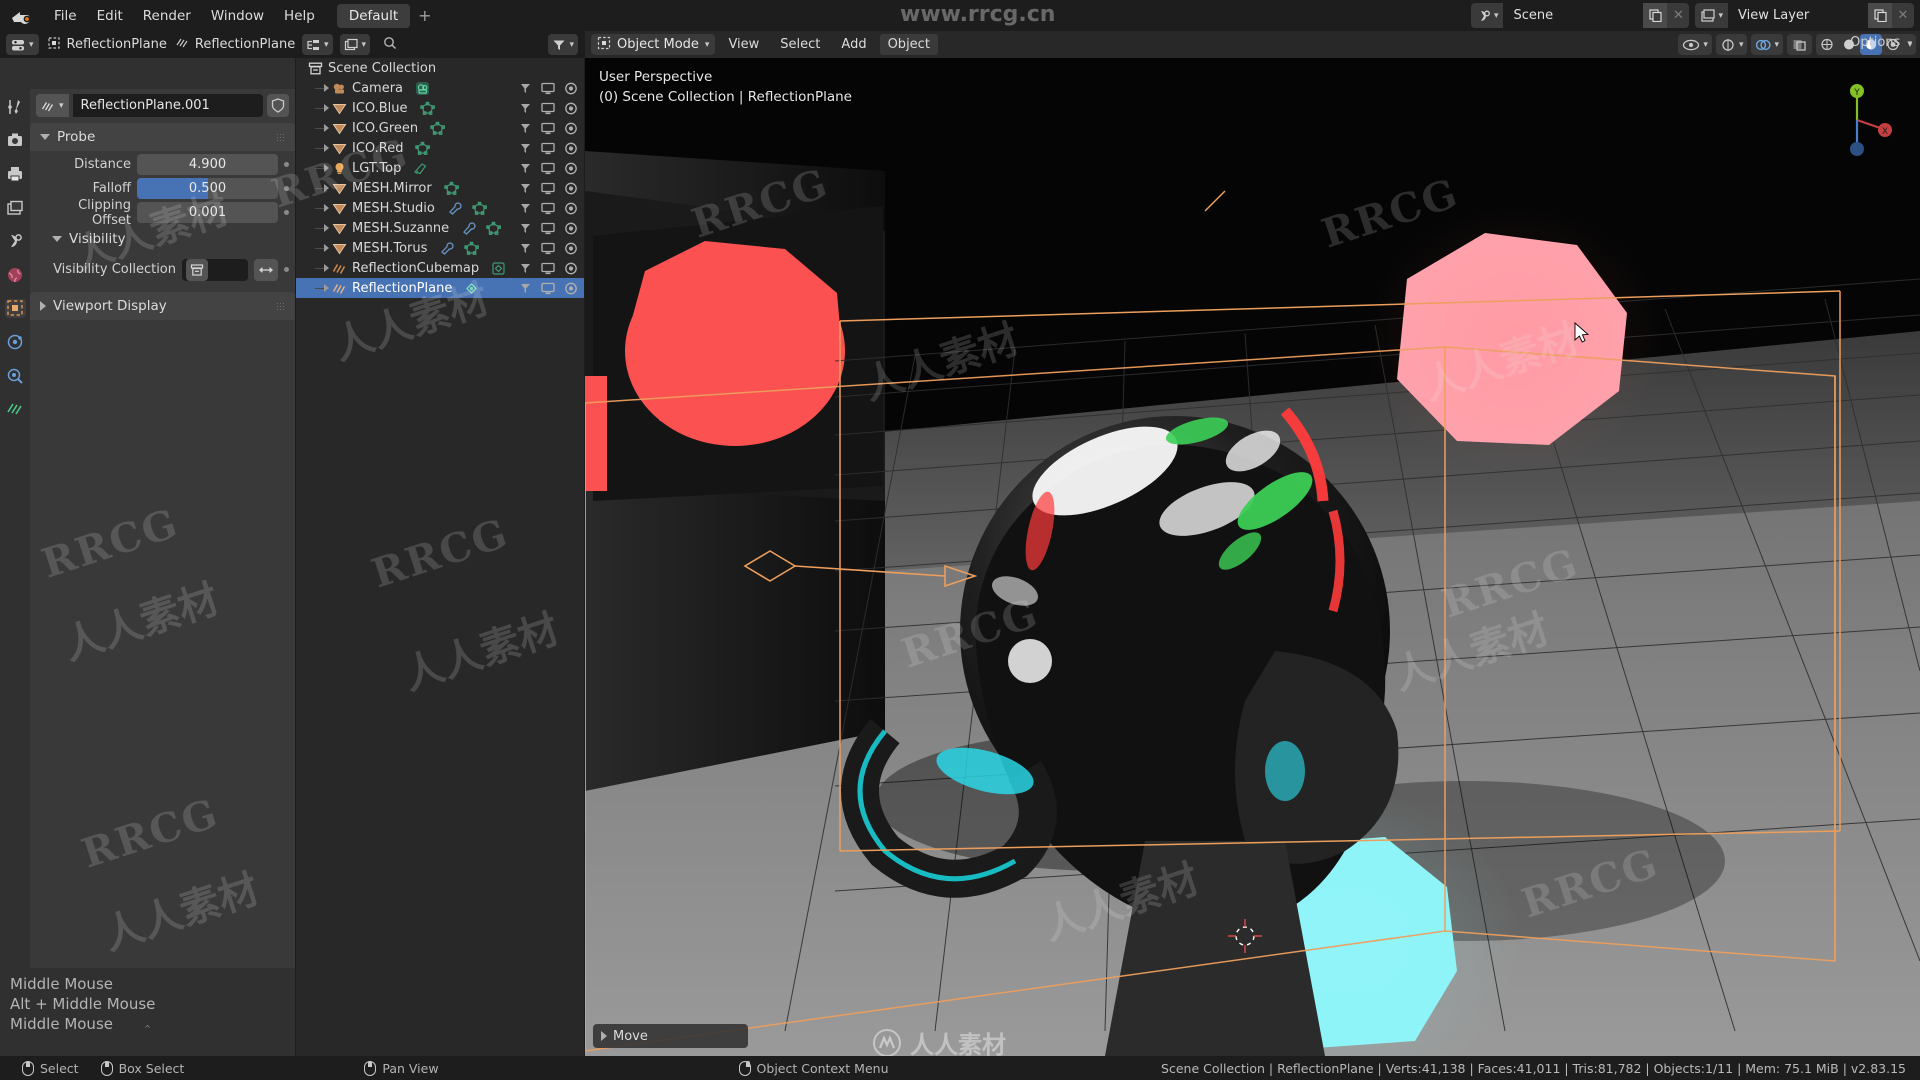 Image resolution: width=1920 pixels, height=1080 pixels. Describe the element at coordinates (15, 409) in the screenshot. I see `object-data-lightprobe-icon` at that location.